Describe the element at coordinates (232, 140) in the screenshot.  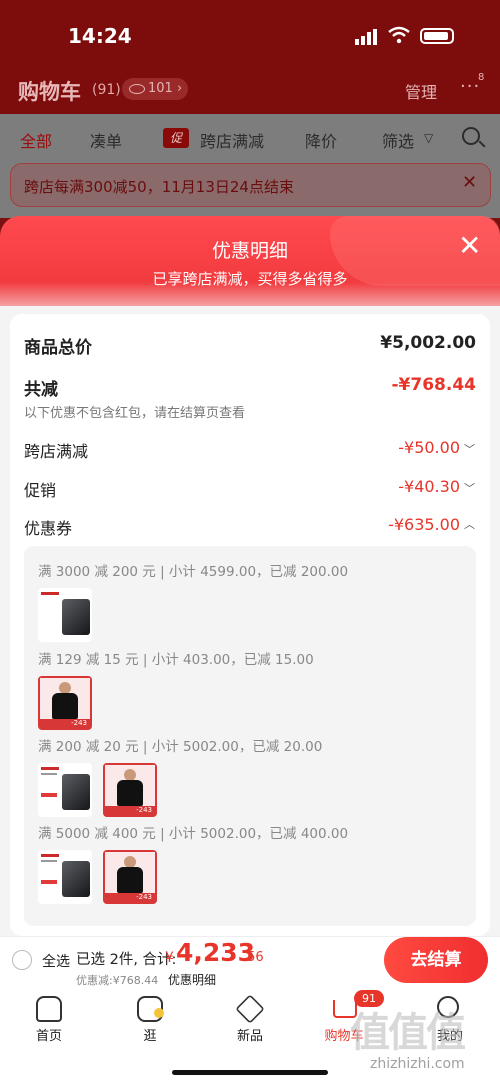
I see `tab-cross-store: 跨店满减` at that location.